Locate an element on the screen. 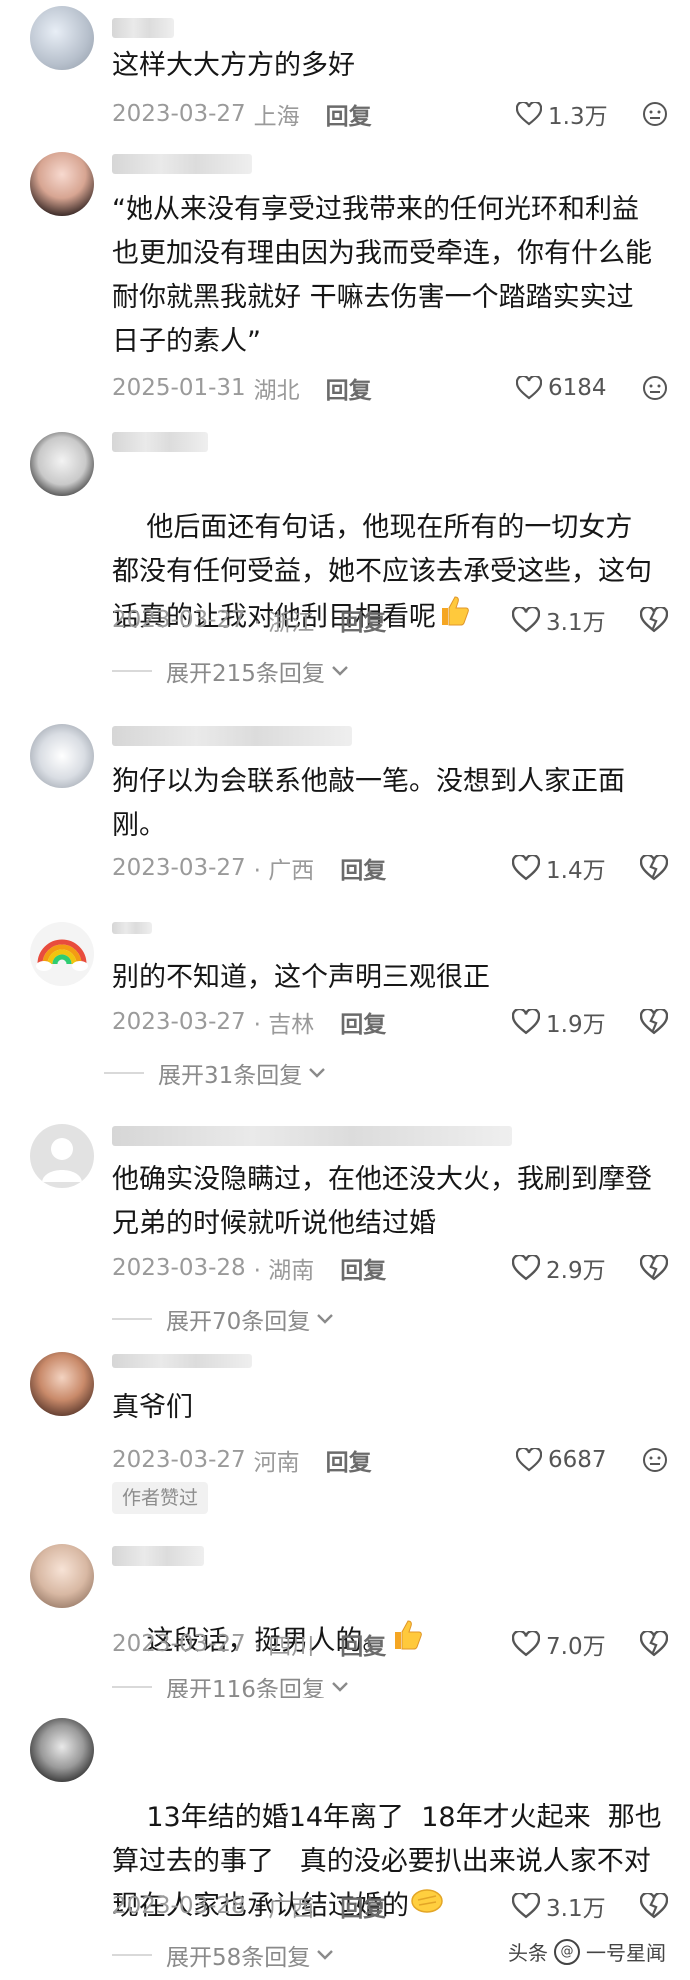  watermark-account: 一号星闻 is located at coordinates (626, 1953).